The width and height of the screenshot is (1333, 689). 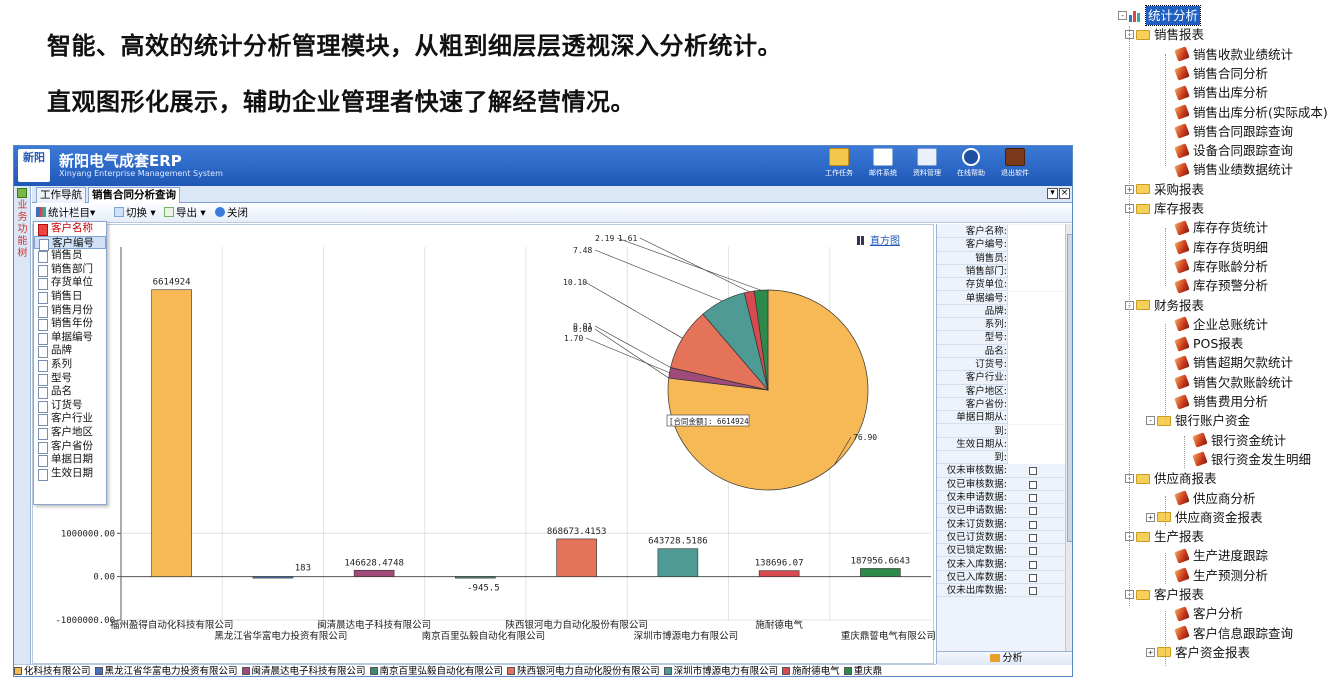 I want to click on tree-node: - 生产报表, so click(x=1164, y=536).